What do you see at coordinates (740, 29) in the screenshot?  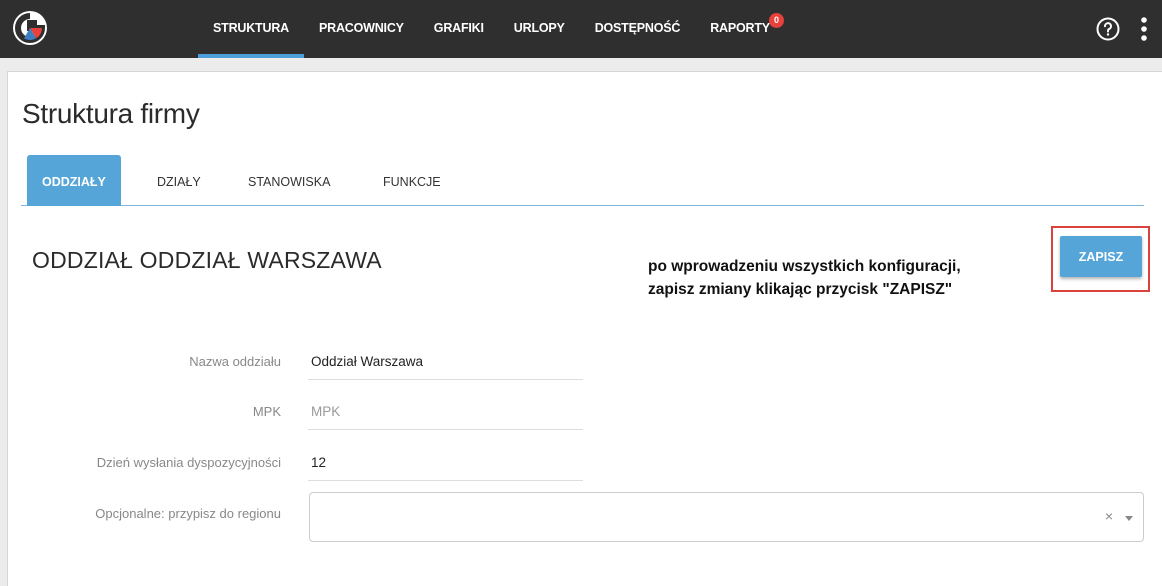 I see `nav-item-raporty: RAPORTY 0` at bounding box center [740, 29].